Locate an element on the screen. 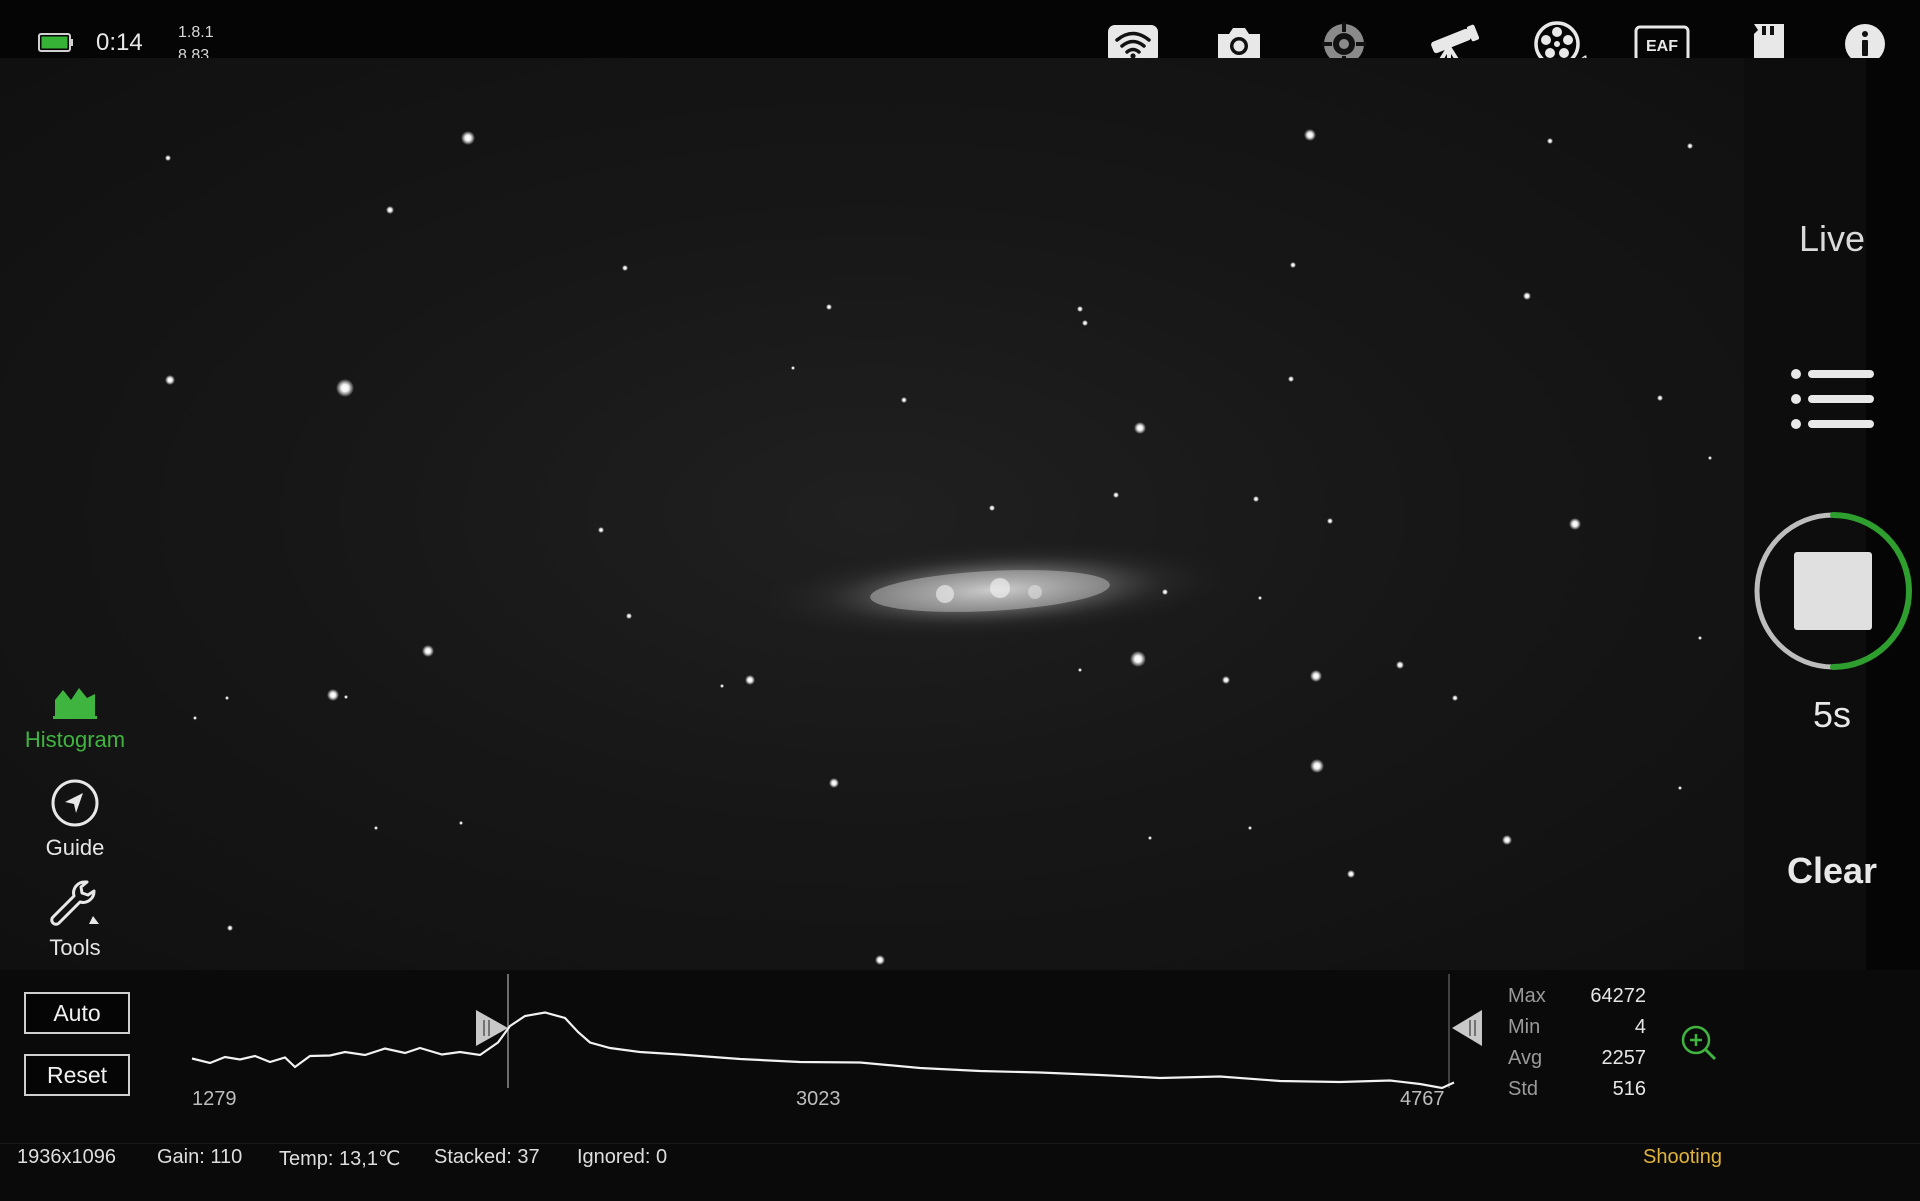 The height and width of the screenshot is (1201, 1920). version-primary: 1.8.1 is located at coordinates (196, 32).